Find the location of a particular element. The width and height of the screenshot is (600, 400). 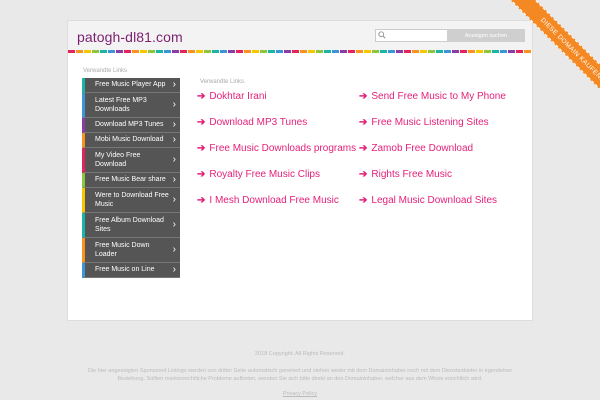

related-link: ➔ Free Music Downloads programs is located at coordinates (276, 148).